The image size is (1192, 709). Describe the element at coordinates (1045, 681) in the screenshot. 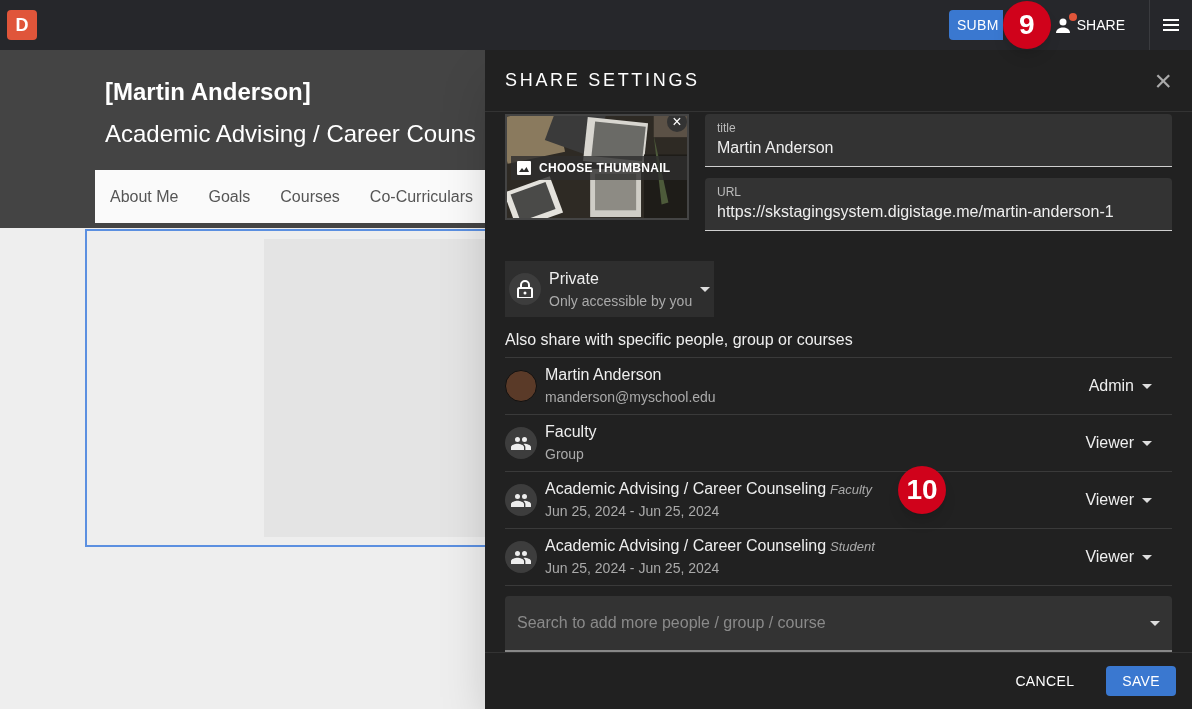

I see `cancel-button: CANCEL` at that location.